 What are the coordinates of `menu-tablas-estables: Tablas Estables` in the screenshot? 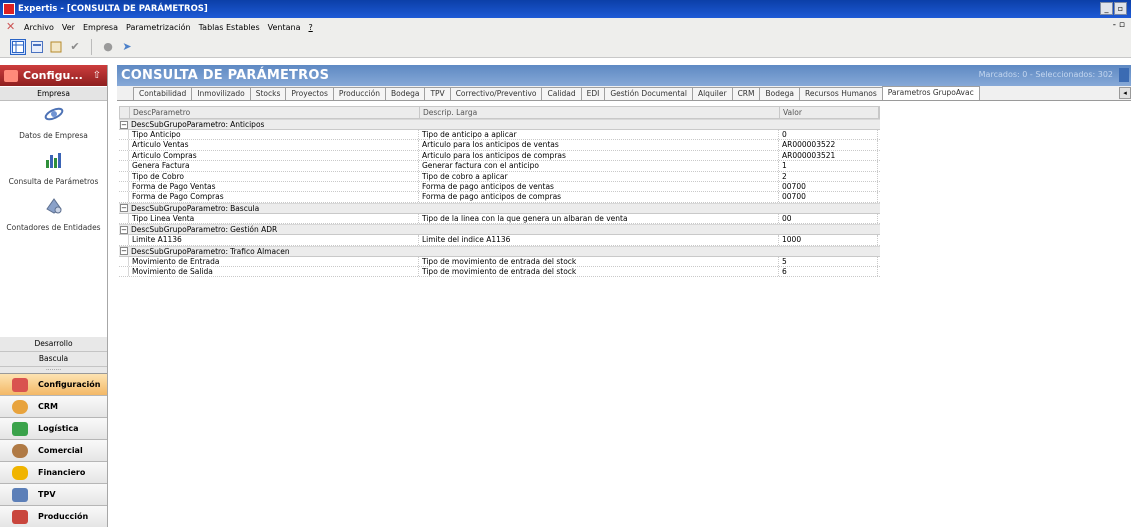 It's located at (229, 27).